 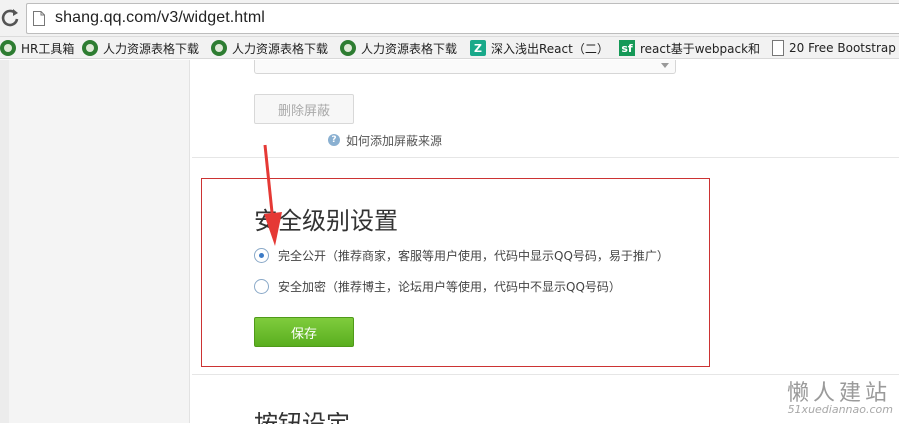 I want to click on reload-icon, so click(x=11, y=18).